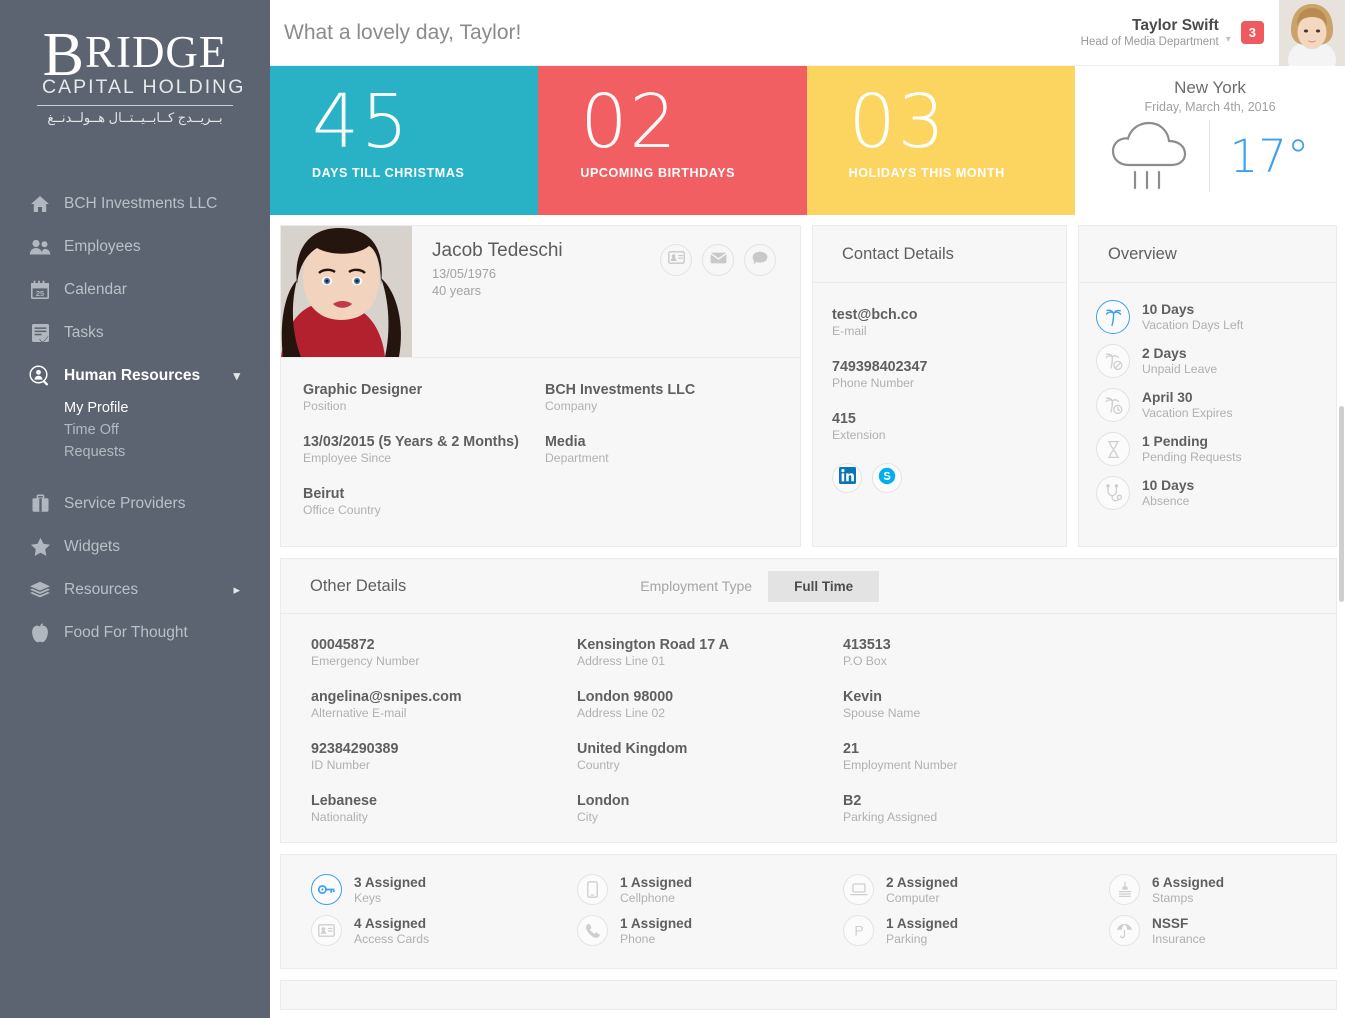 The height and width of the screenshot is (1018, 1345). I want to click on stat-card-holidays-this-month: 03 HOLIDAYS THIS MONTH, so click(940, 140).